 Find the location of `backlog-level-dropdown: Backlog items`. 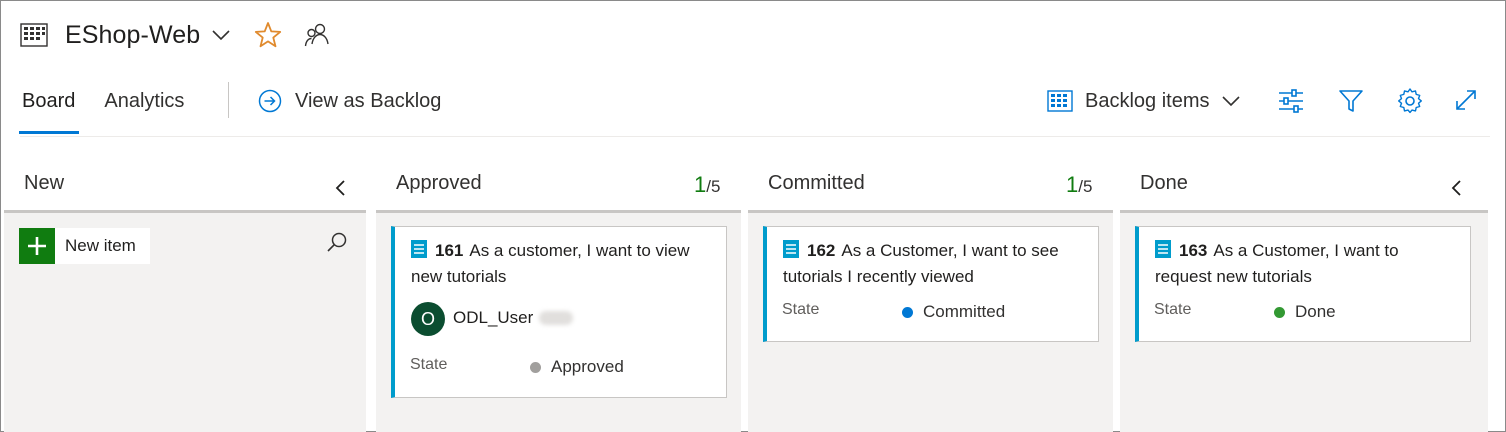

backlog-level-dropdown: Backlog items is located at coordinates (1143, 101).